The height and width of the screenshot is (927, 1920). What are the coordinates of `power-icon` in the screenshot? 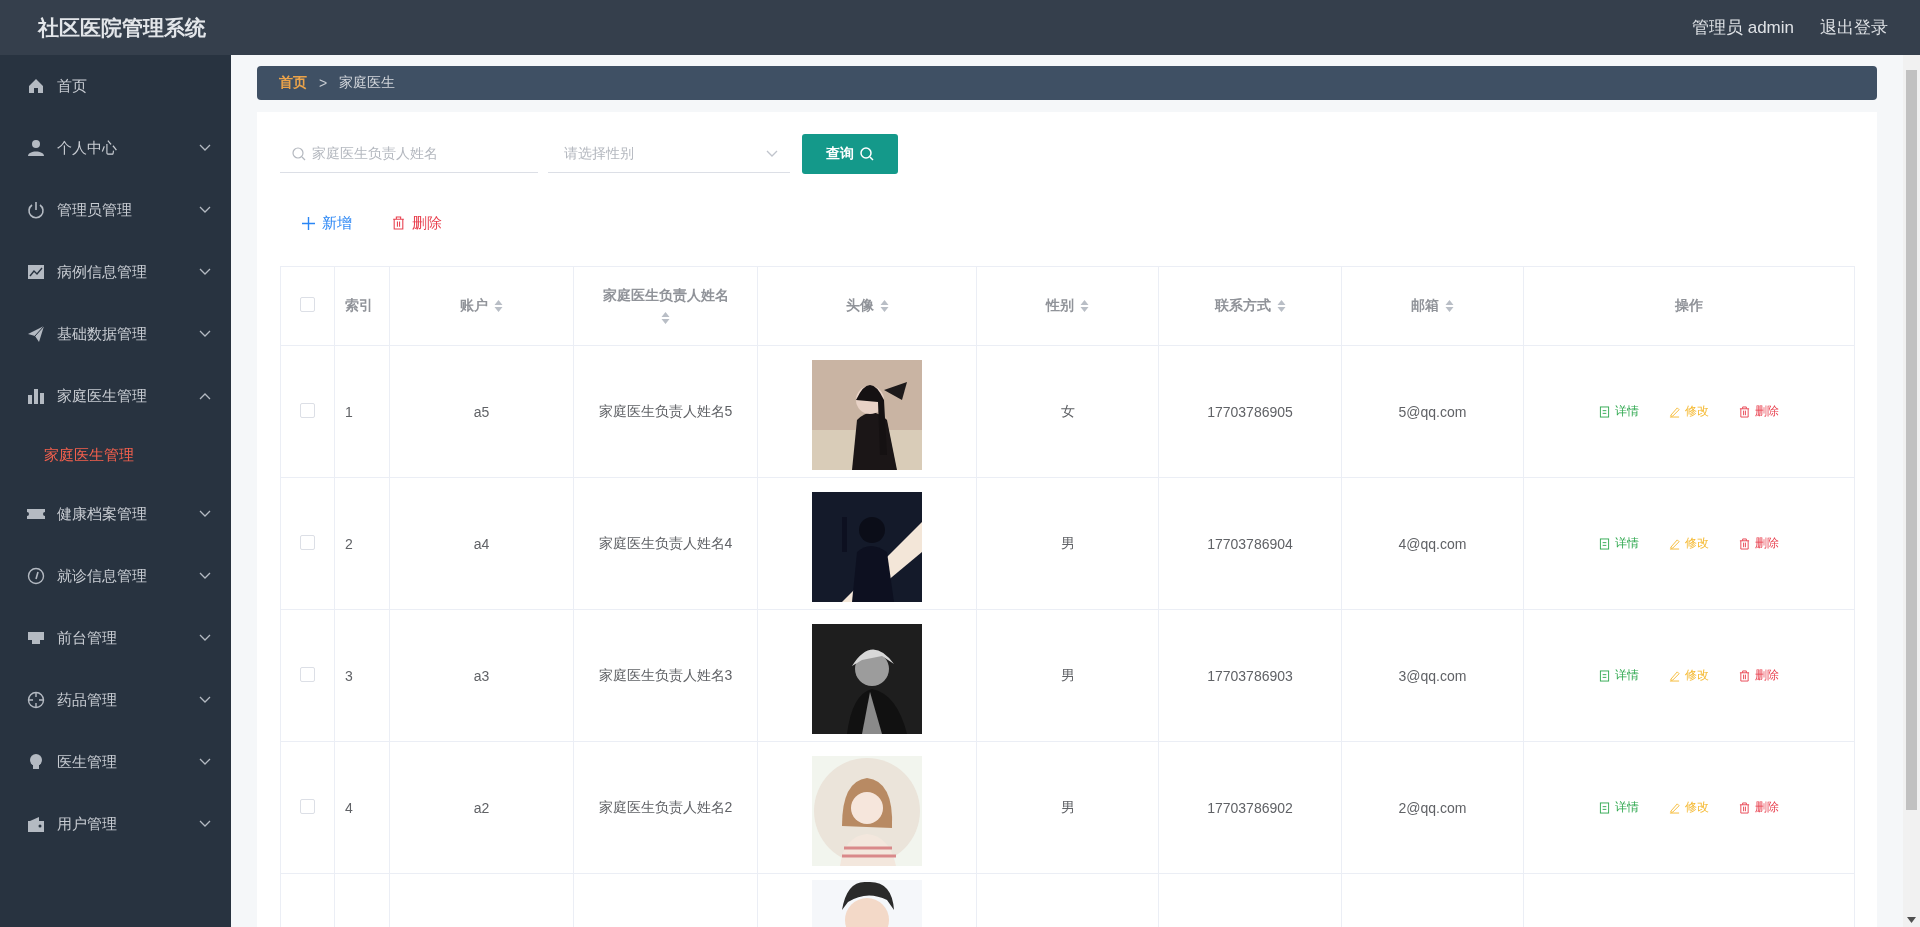 It's located at (36, 210).